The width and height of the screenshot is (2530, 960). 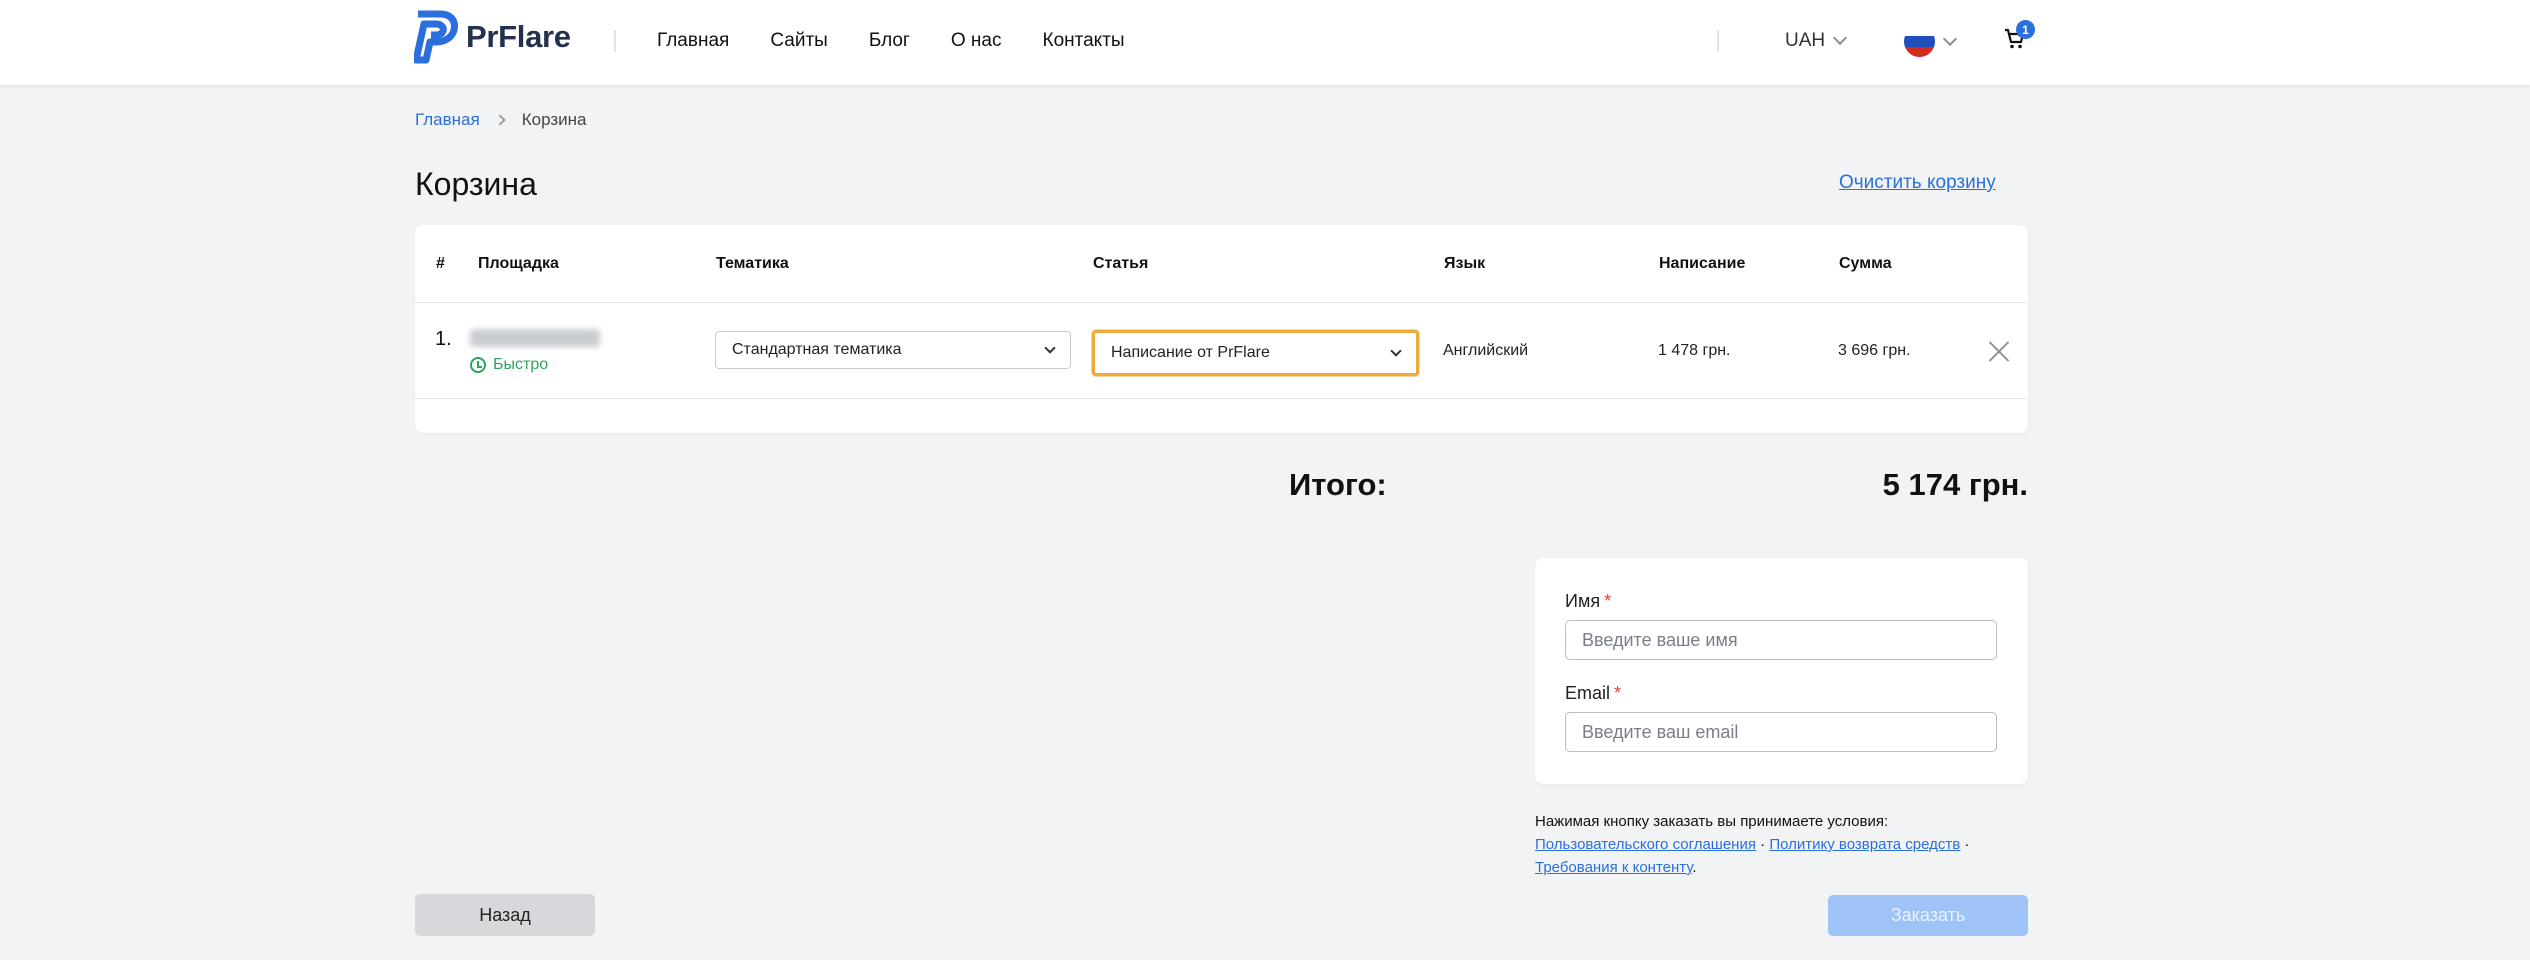 I want to click on column-header-article: Статья, so click(x=1121, y=263).